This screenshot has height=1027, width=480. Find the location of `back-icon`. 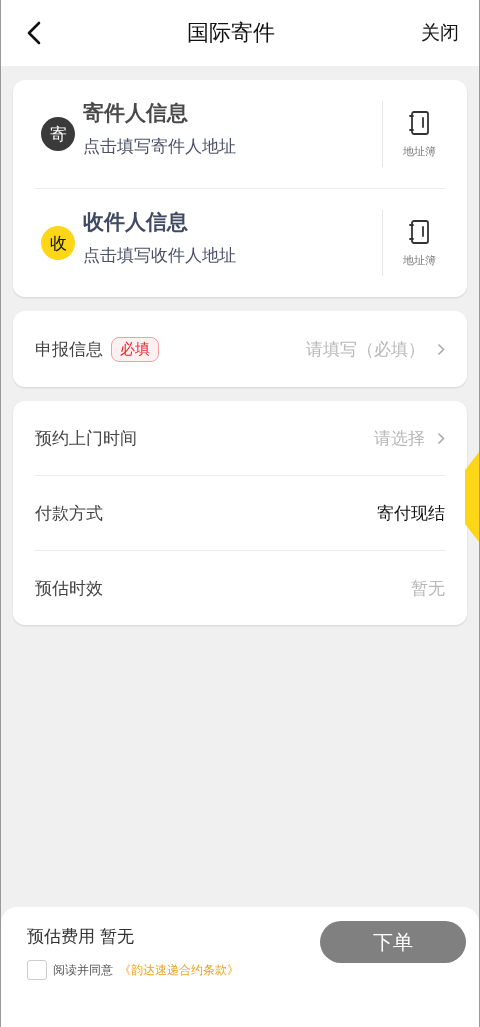

back-icon is located at coordinates (34, 33).